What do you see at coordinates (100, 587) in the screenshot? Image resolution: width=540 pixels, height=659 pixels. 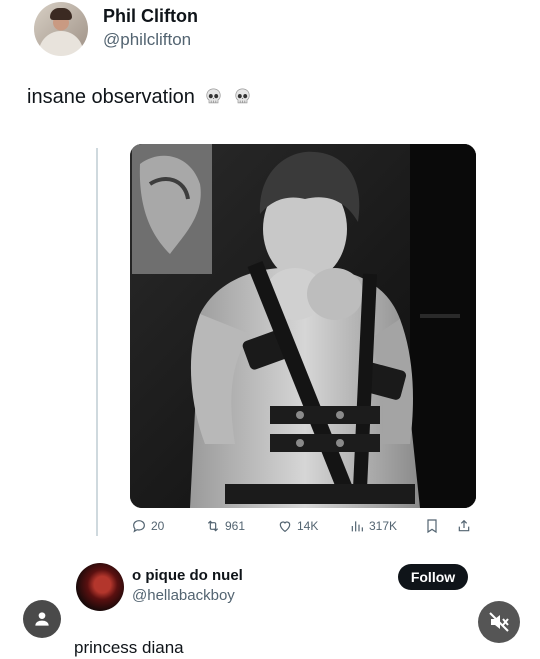 I see `reply-author-avatar` at bounding box center [100, 587].